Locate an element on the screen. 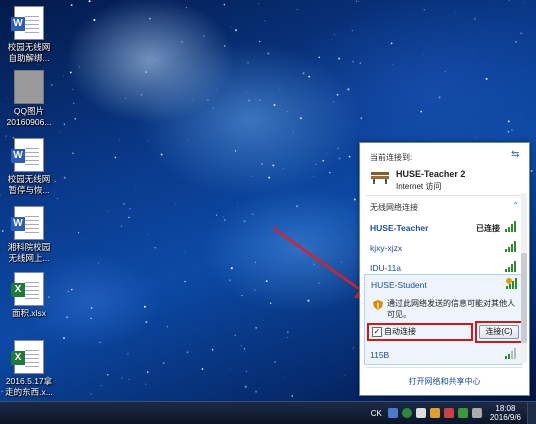 This screenshot has height=424, width=536. desktop-icon-area-xlsx: 面积.xlsx is located at coordinates (29, 295).